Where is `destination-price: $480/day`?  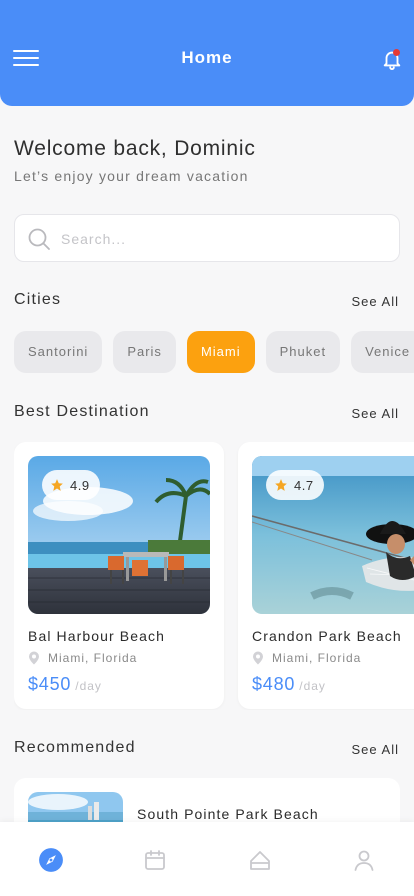
destination-price: $480/day is located at coordinates (289, 684).